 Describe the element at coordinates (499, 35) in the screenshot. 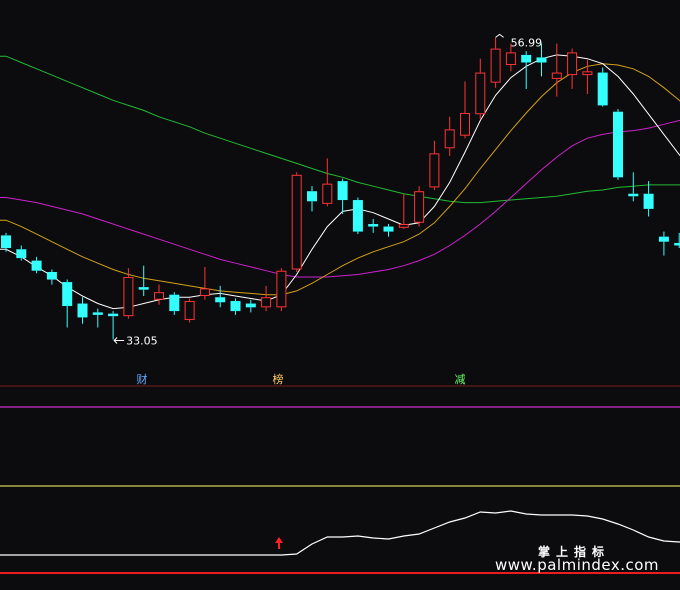

I see `high-marker-arrow` at that location.